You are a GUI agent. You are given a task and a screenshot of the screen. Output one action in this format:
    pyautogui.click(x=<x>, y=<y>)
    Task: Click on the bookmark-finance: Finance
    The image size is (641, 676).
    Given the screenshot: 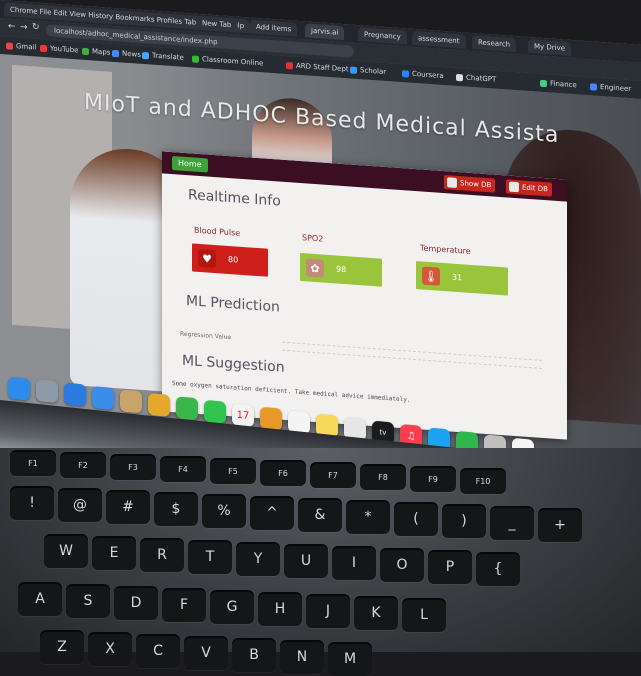 What is the action you would take?
    pyautogui.click(x=558, y=84)
    